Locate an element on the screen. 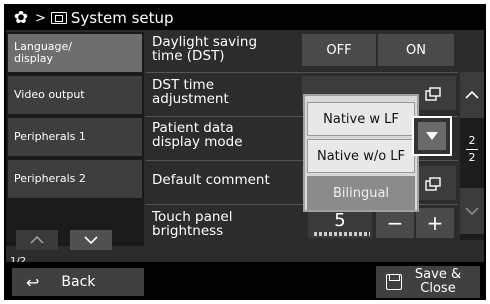 This screenshot has height=304, width=490. sidebar-item-label: Video output is located at coordinates (49, 94).